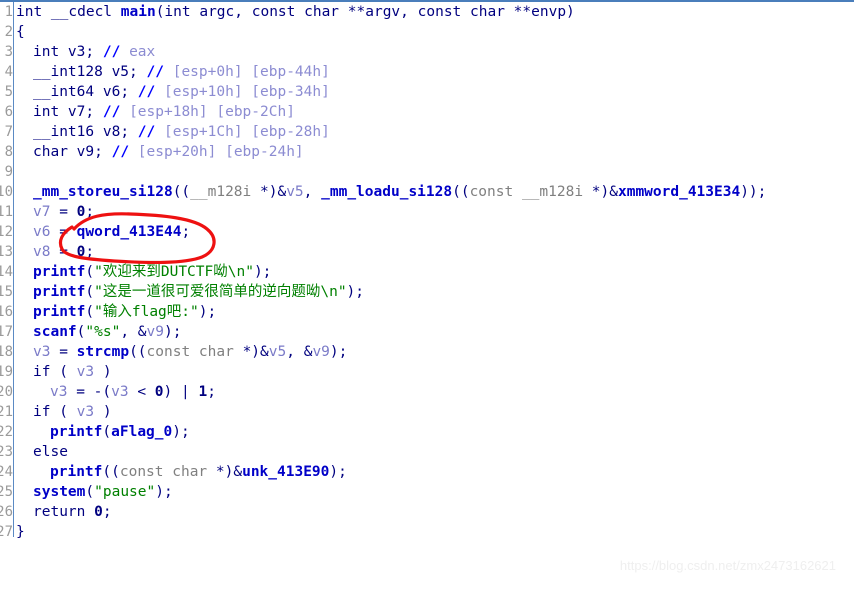  I want to click on code-line: printf("输入flag吧:");, so click(116, 312).